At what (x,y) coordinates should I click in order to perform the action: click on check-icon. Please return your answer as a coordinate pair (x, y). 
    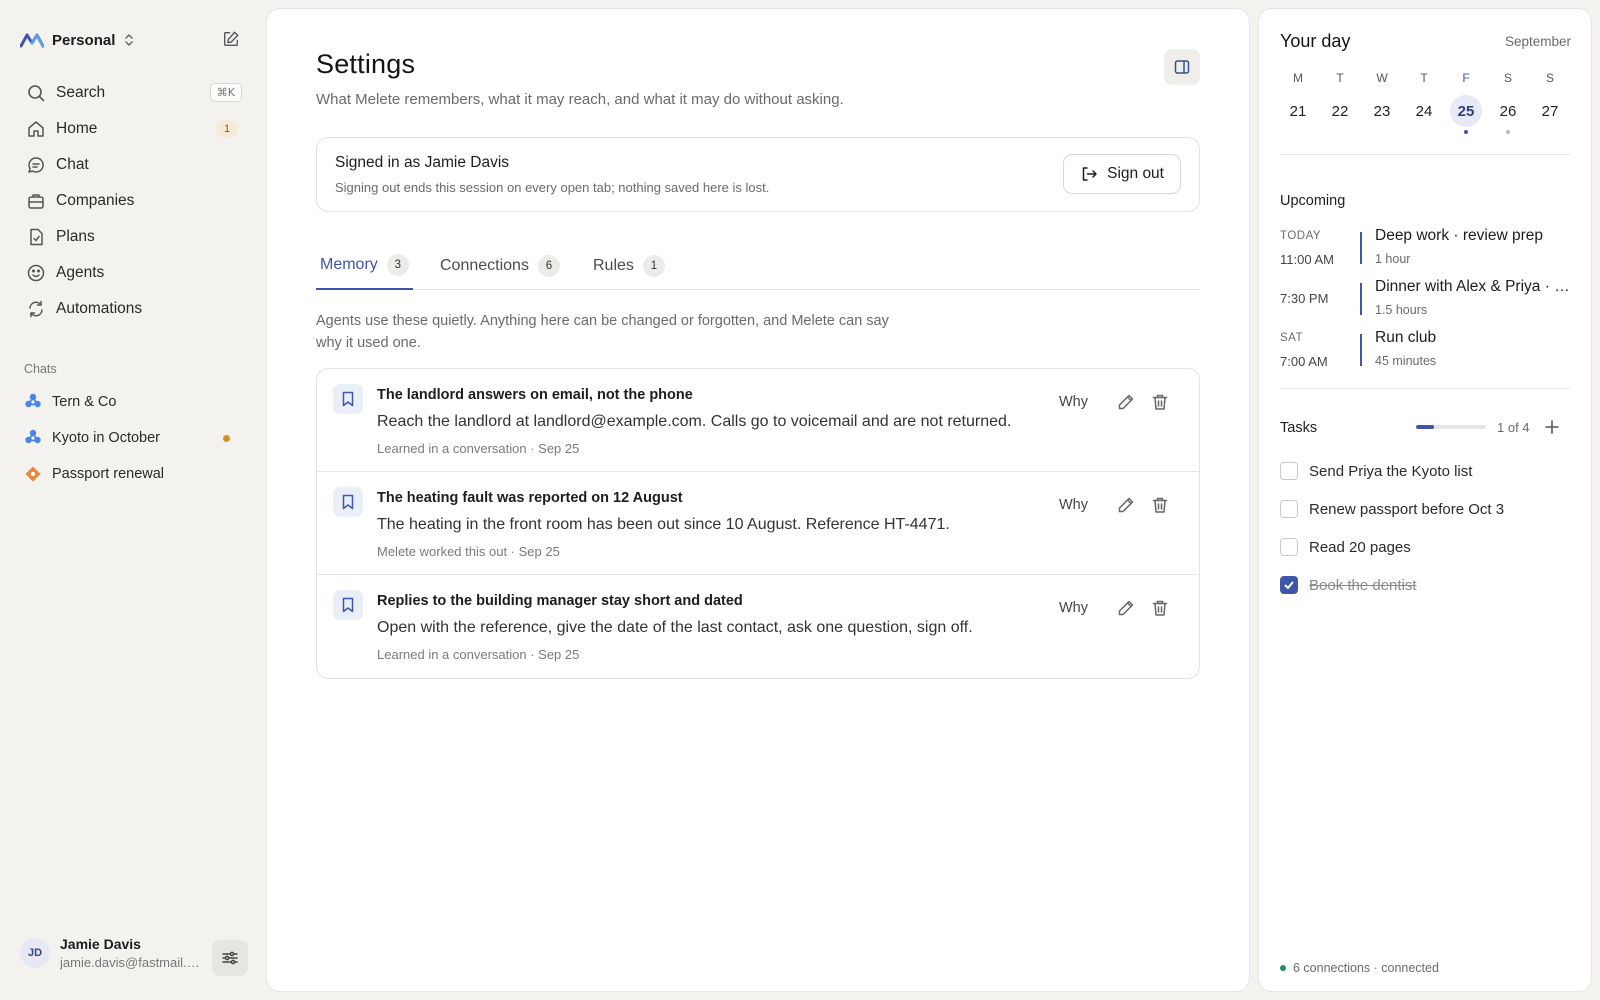
    Looking at the image, I should click on (1289, 585).